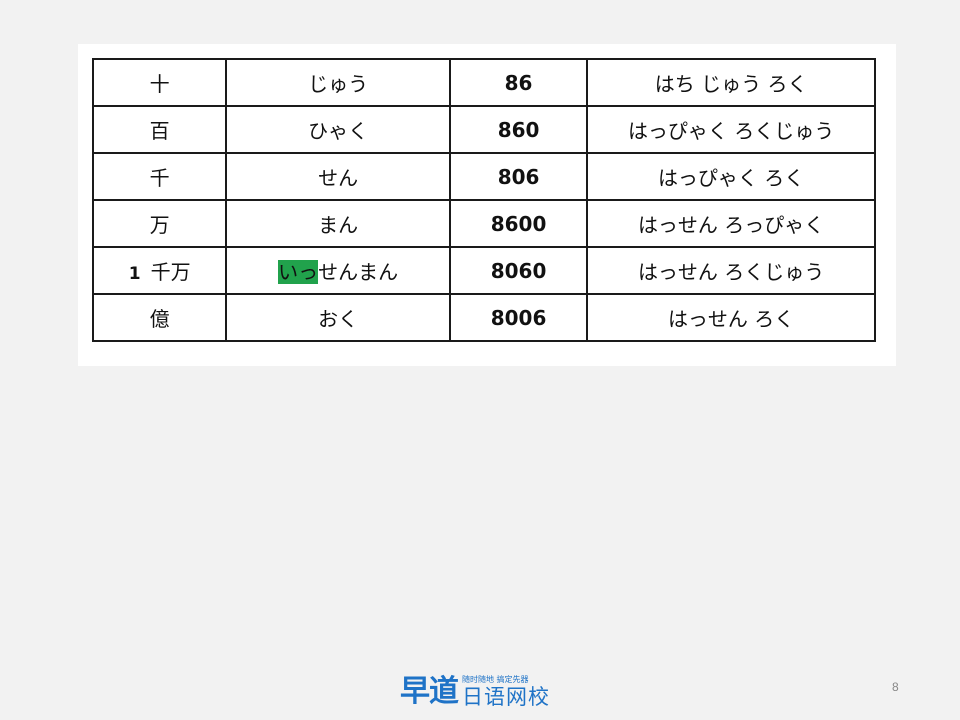 The height and width of the screenshot is (720, 960). I want to click on number-cell: 86, so click(518, 82).